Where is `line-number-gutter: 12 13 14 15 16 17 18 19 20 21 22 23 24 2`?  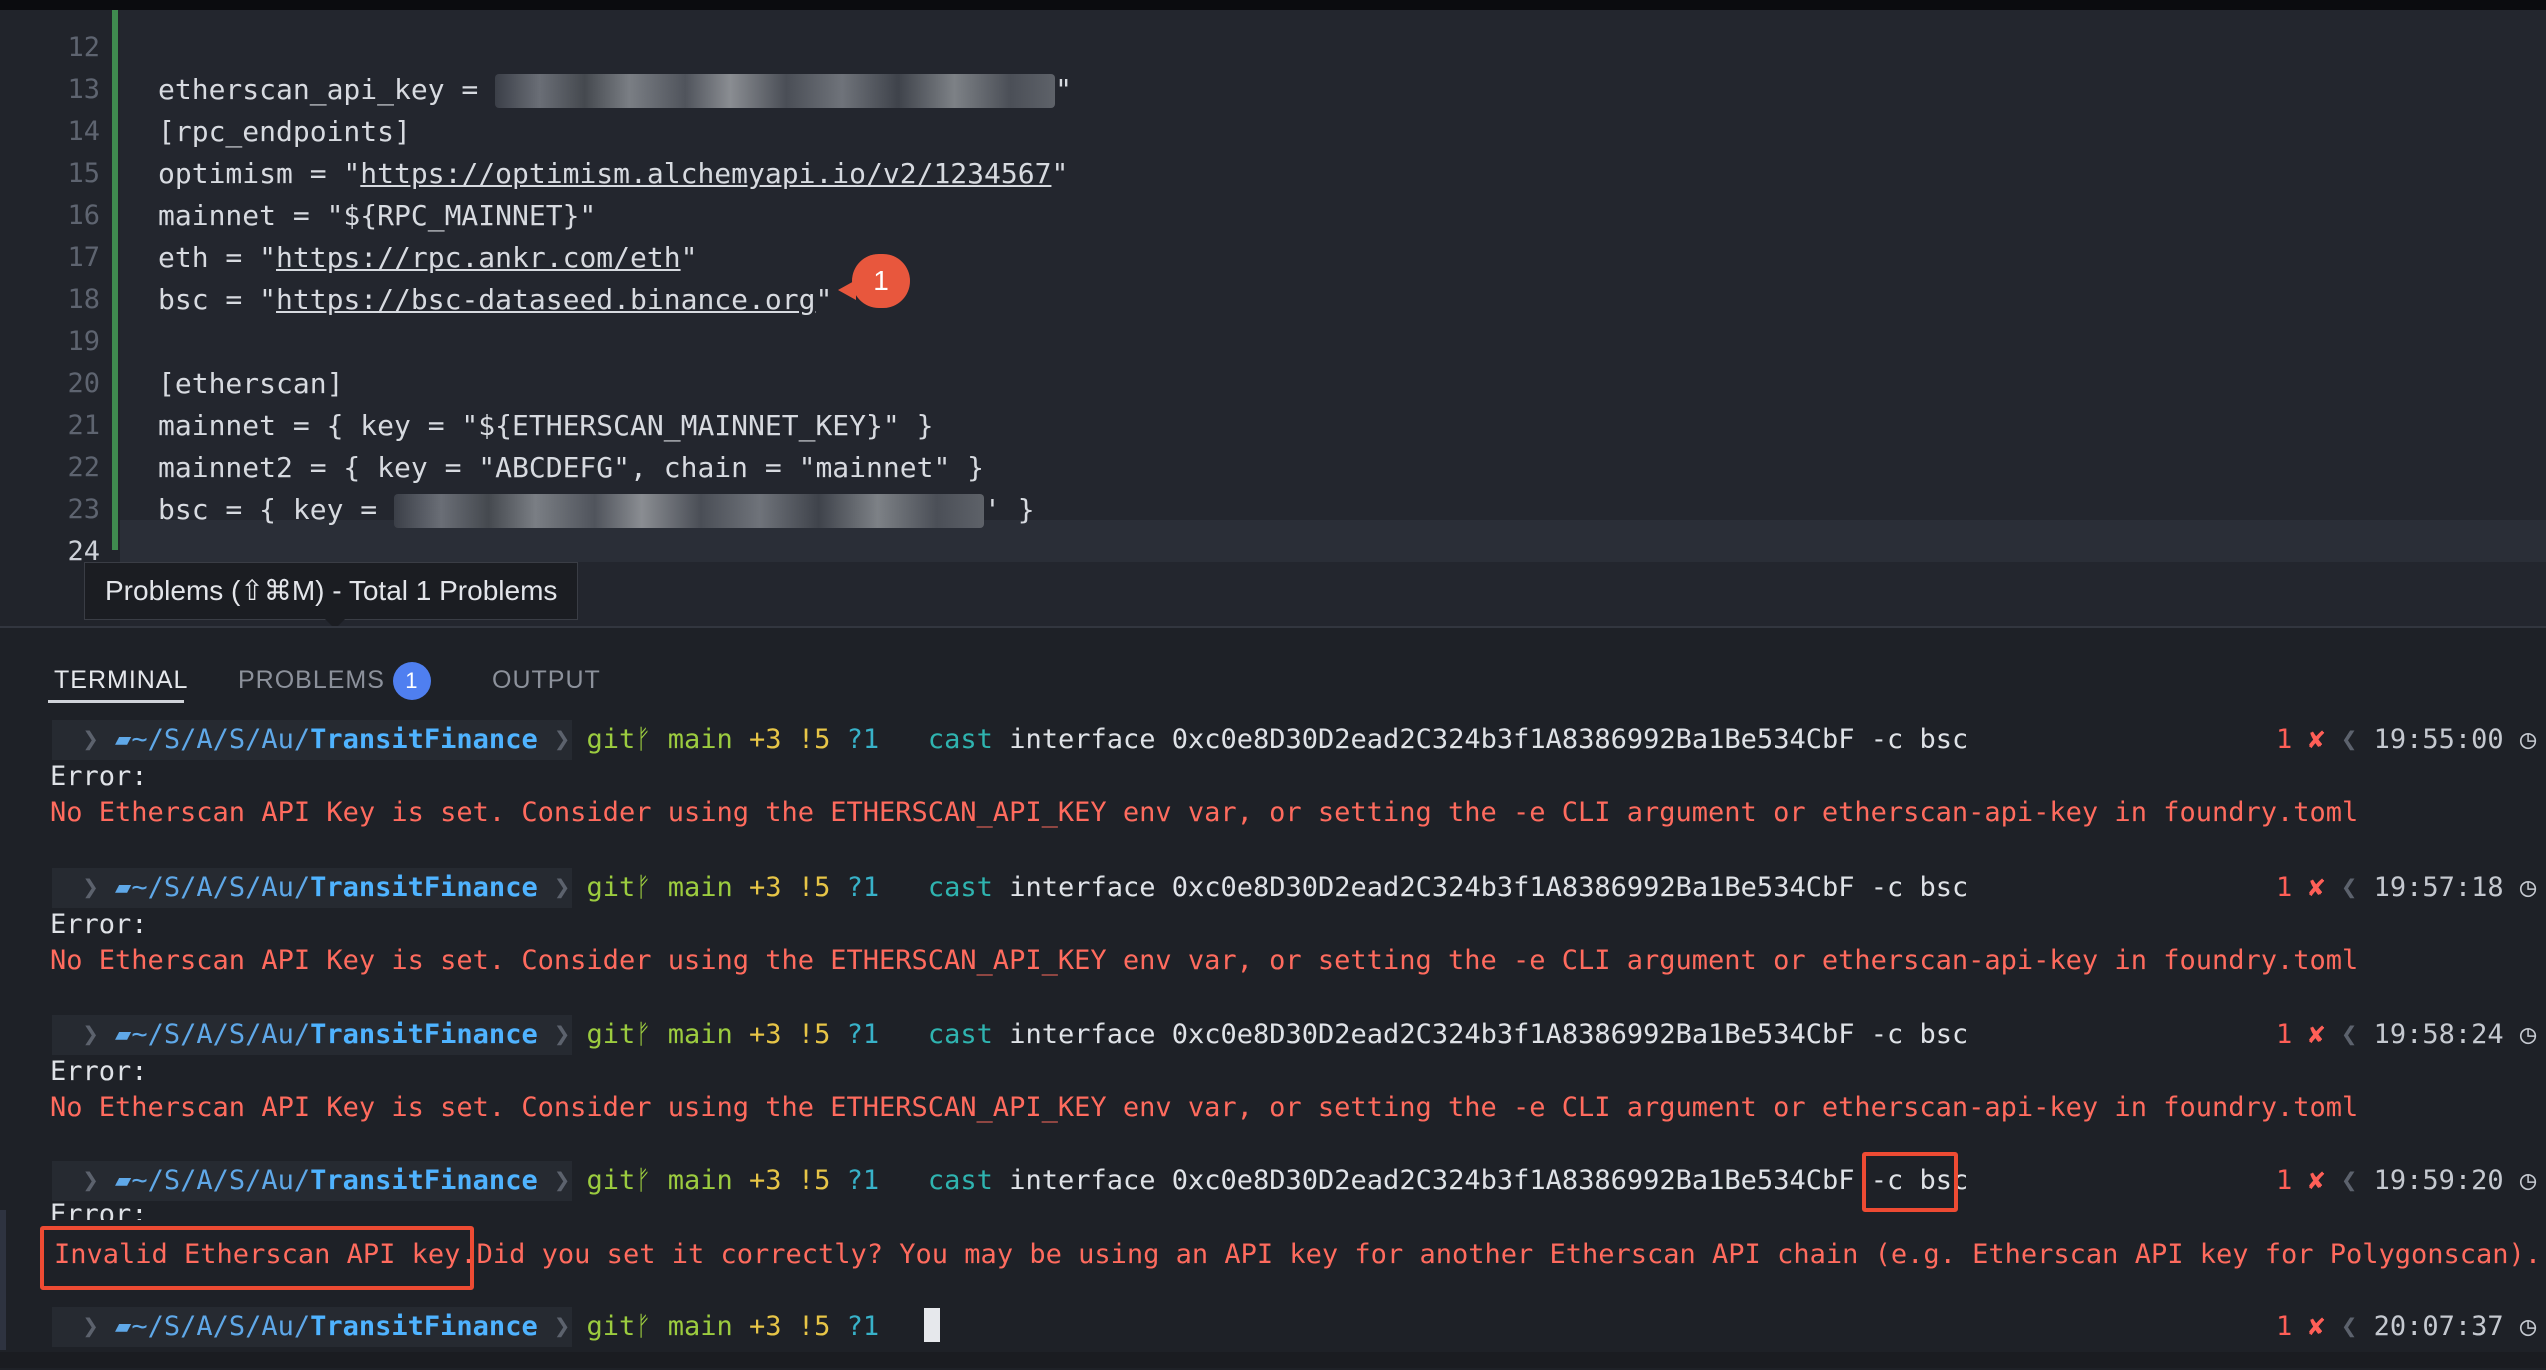
line-number-gutter: 12 13 14 15 16 17 18 19 20 21 22 23 24 2 is located at coordinates (60, 318).